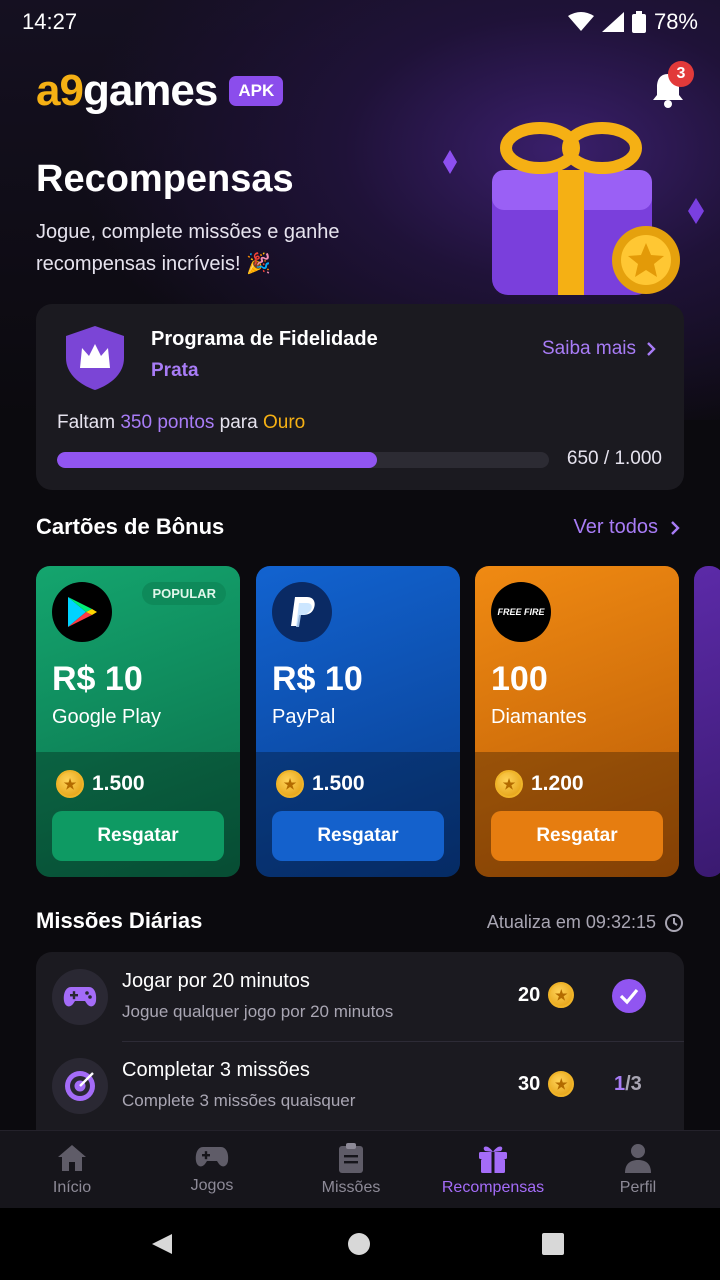 Image resolution: width=720 pixels, height=1280 pixels. I want to click on saiba-mais-link: Saiba mais, so click(599, 349).